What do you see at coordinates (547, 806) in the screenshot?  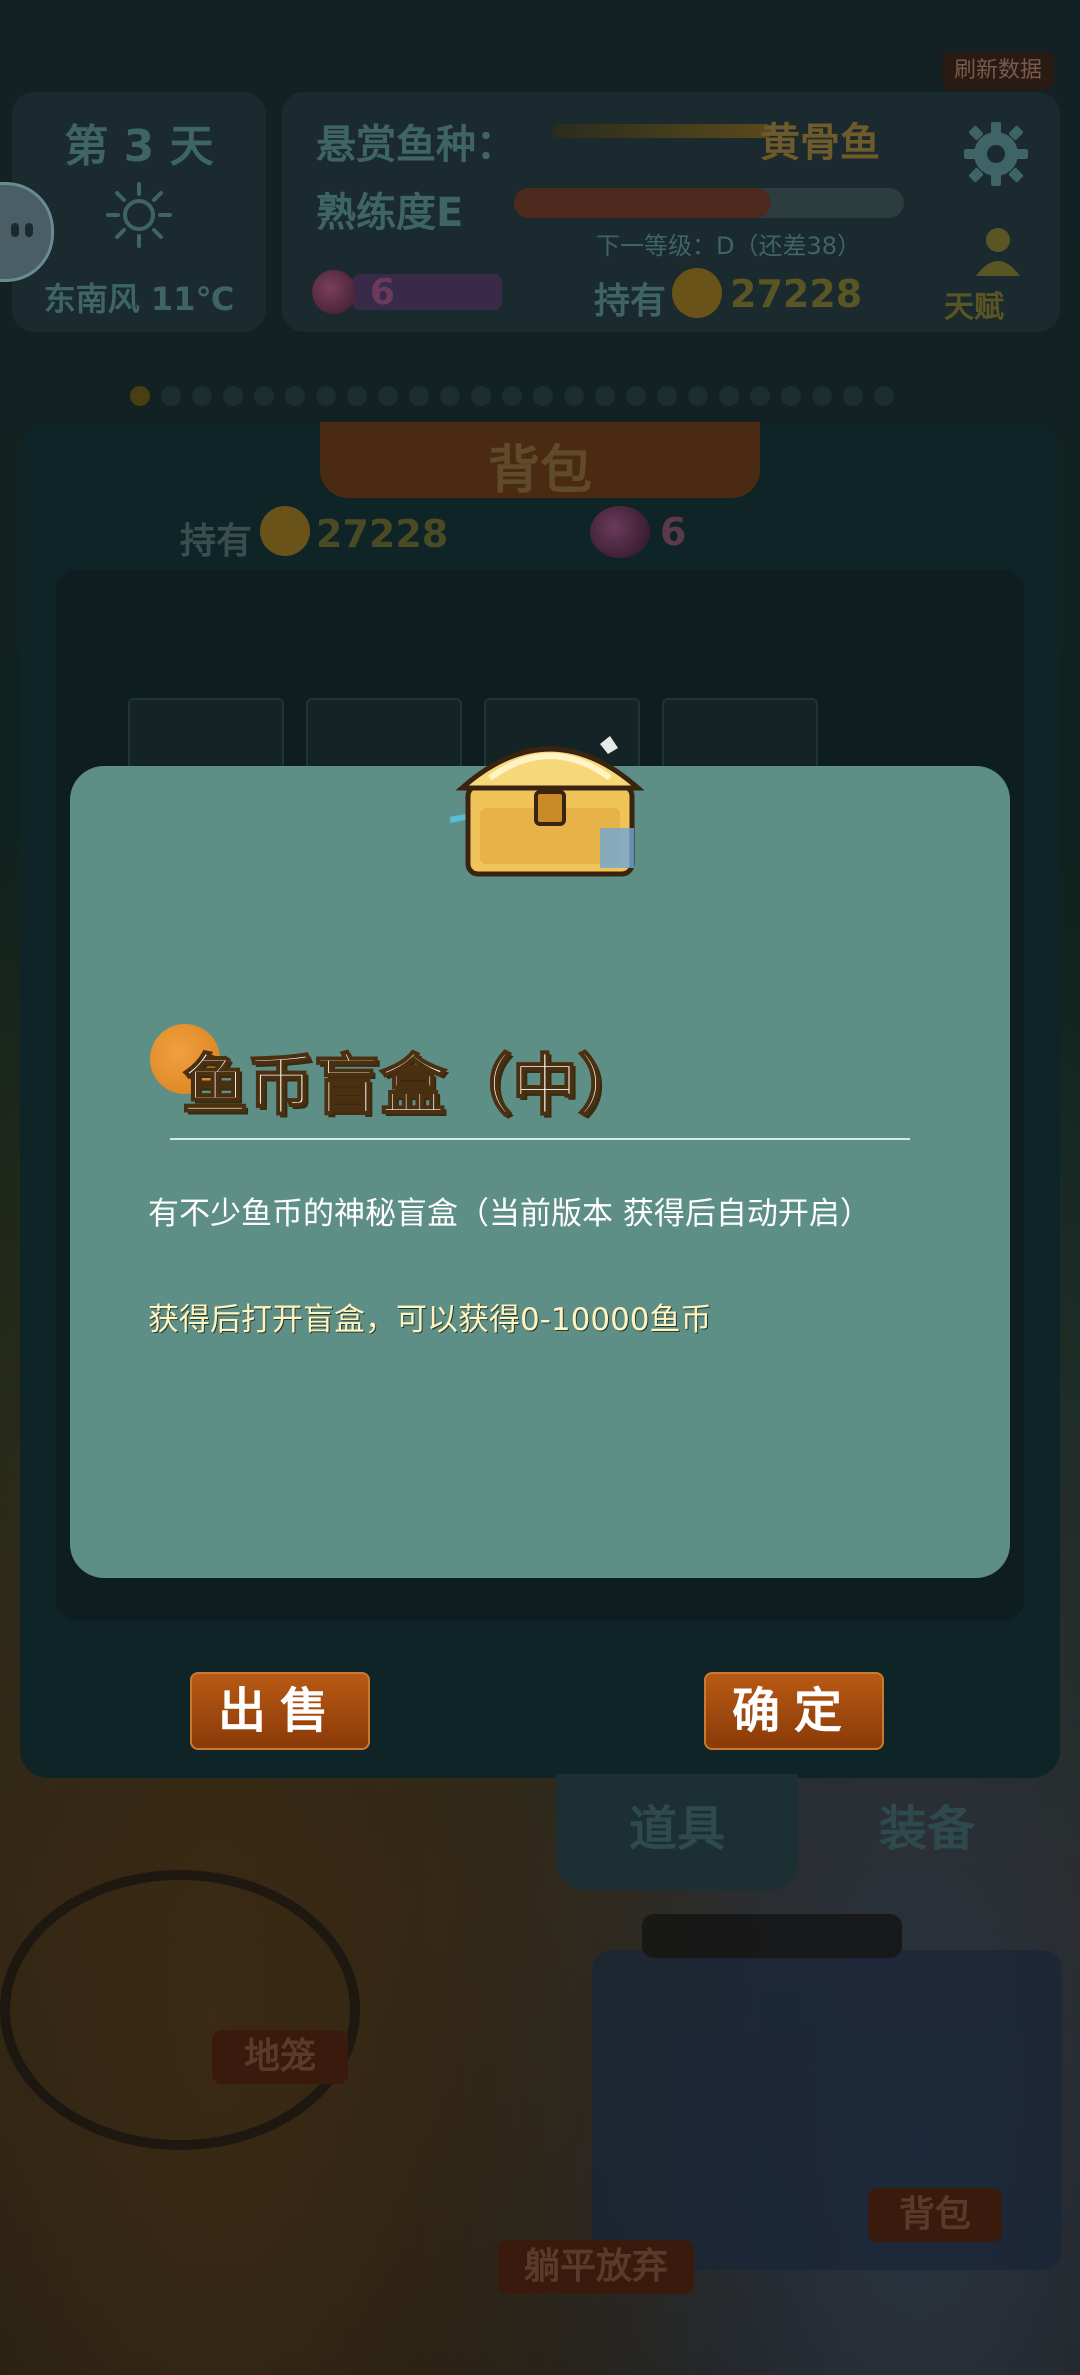 I see `treasure-chest-icon` at bounding box center [547, 806].